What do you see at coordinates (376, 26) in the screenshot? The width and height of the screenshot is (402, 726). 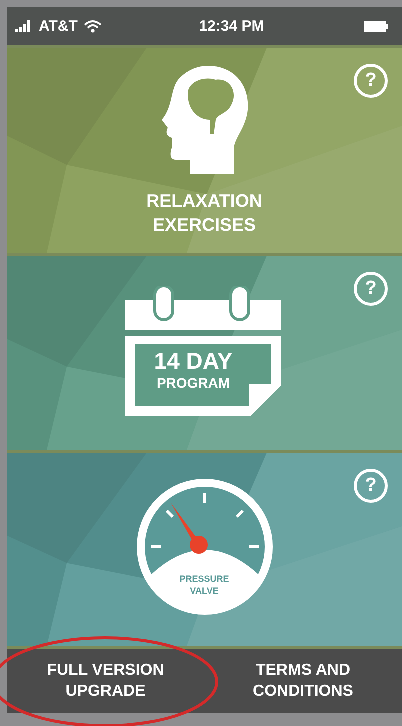 I see `battery-icon` at bounding box center [376, 26].